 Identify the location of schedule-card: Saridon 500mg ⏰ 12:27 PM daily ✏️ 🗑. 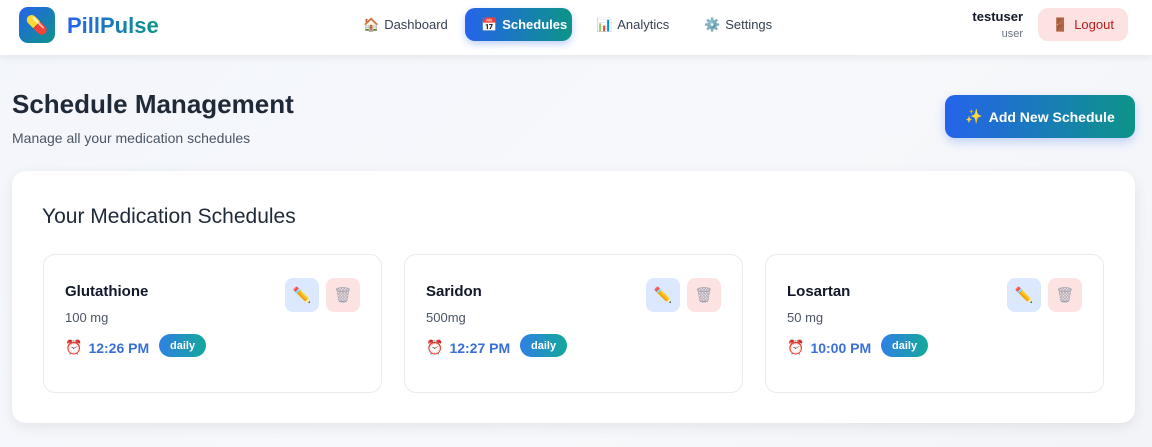
(573, 323).